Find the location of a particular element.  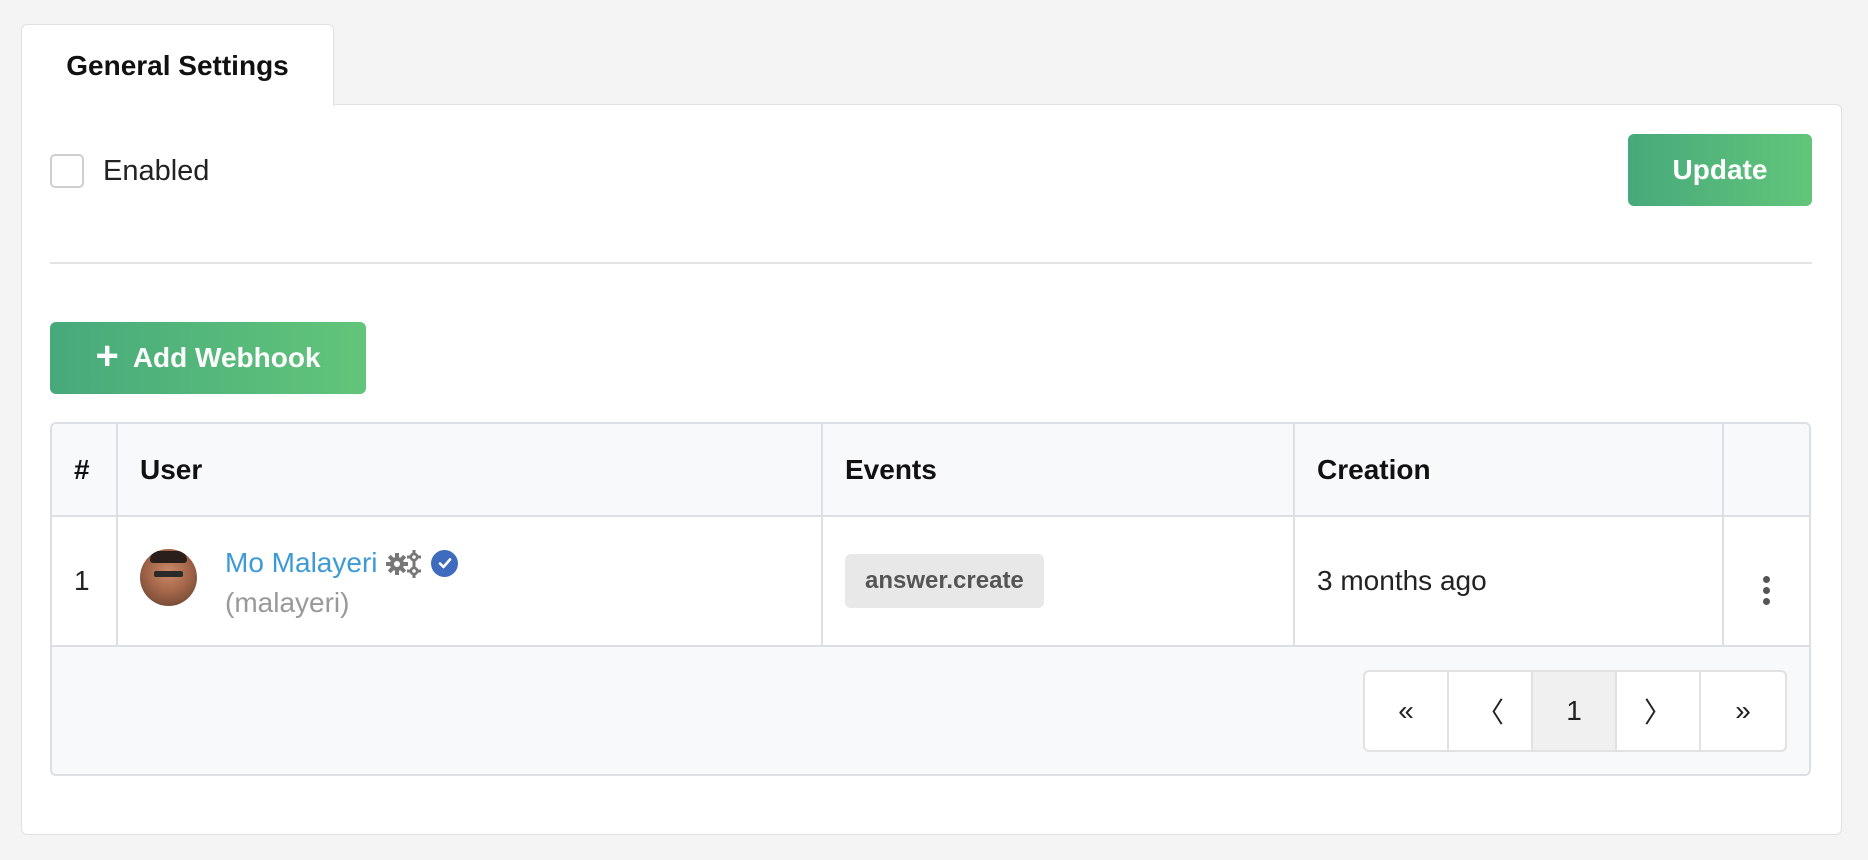

column-header-number: # is located at coordinates (85, 470).